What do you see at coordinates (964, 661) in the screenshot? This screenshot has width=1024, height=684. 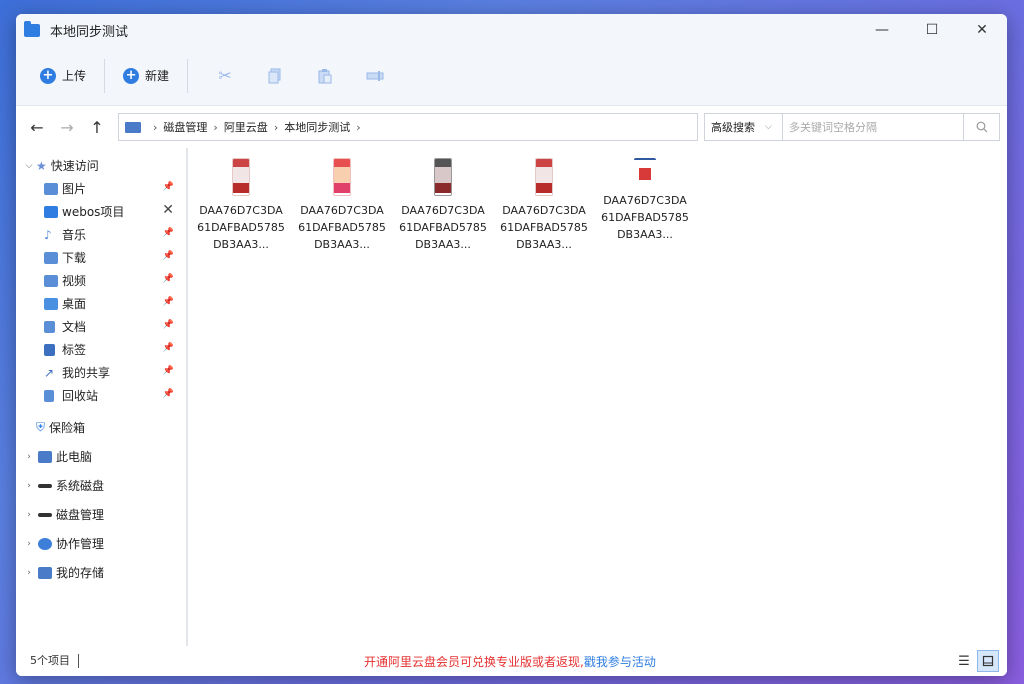 I see `list-view-icon: ☰` at bounding box center [964, 661].